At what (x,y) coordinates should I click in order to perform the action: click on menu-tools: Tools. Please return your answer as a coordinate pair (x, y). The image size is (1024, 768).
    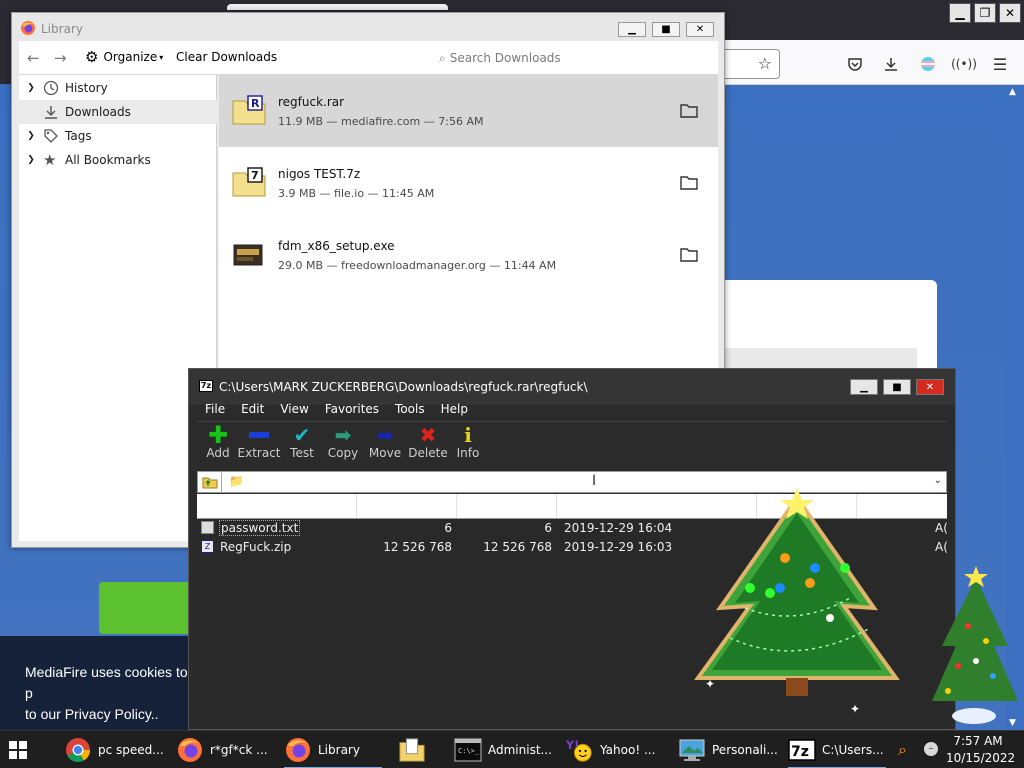
    Looking at the image, I should click on (410, 409).